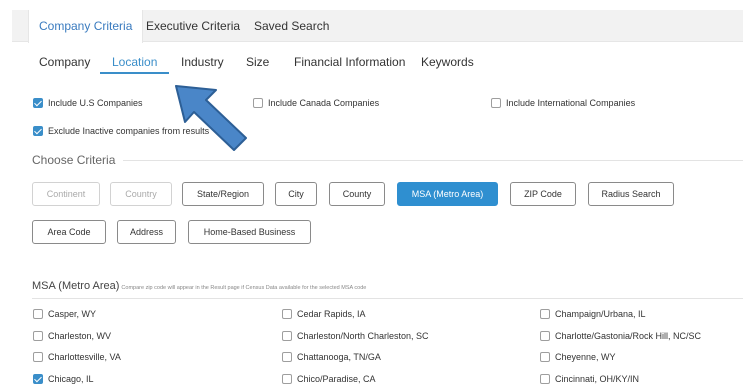 This screenshot has height=391, width=743. What do you see at coordinates (84, 357) in the screenshot?
I see `msa-item-label: Charlottesville, VA` at bounding box center [84, 357].